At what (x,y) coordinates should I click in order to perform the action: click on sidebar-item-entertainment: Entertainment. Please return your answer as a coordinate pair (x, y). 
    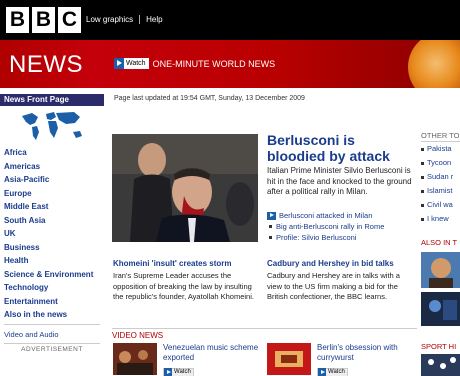
    Looking at the image, I should click on (52, 301).